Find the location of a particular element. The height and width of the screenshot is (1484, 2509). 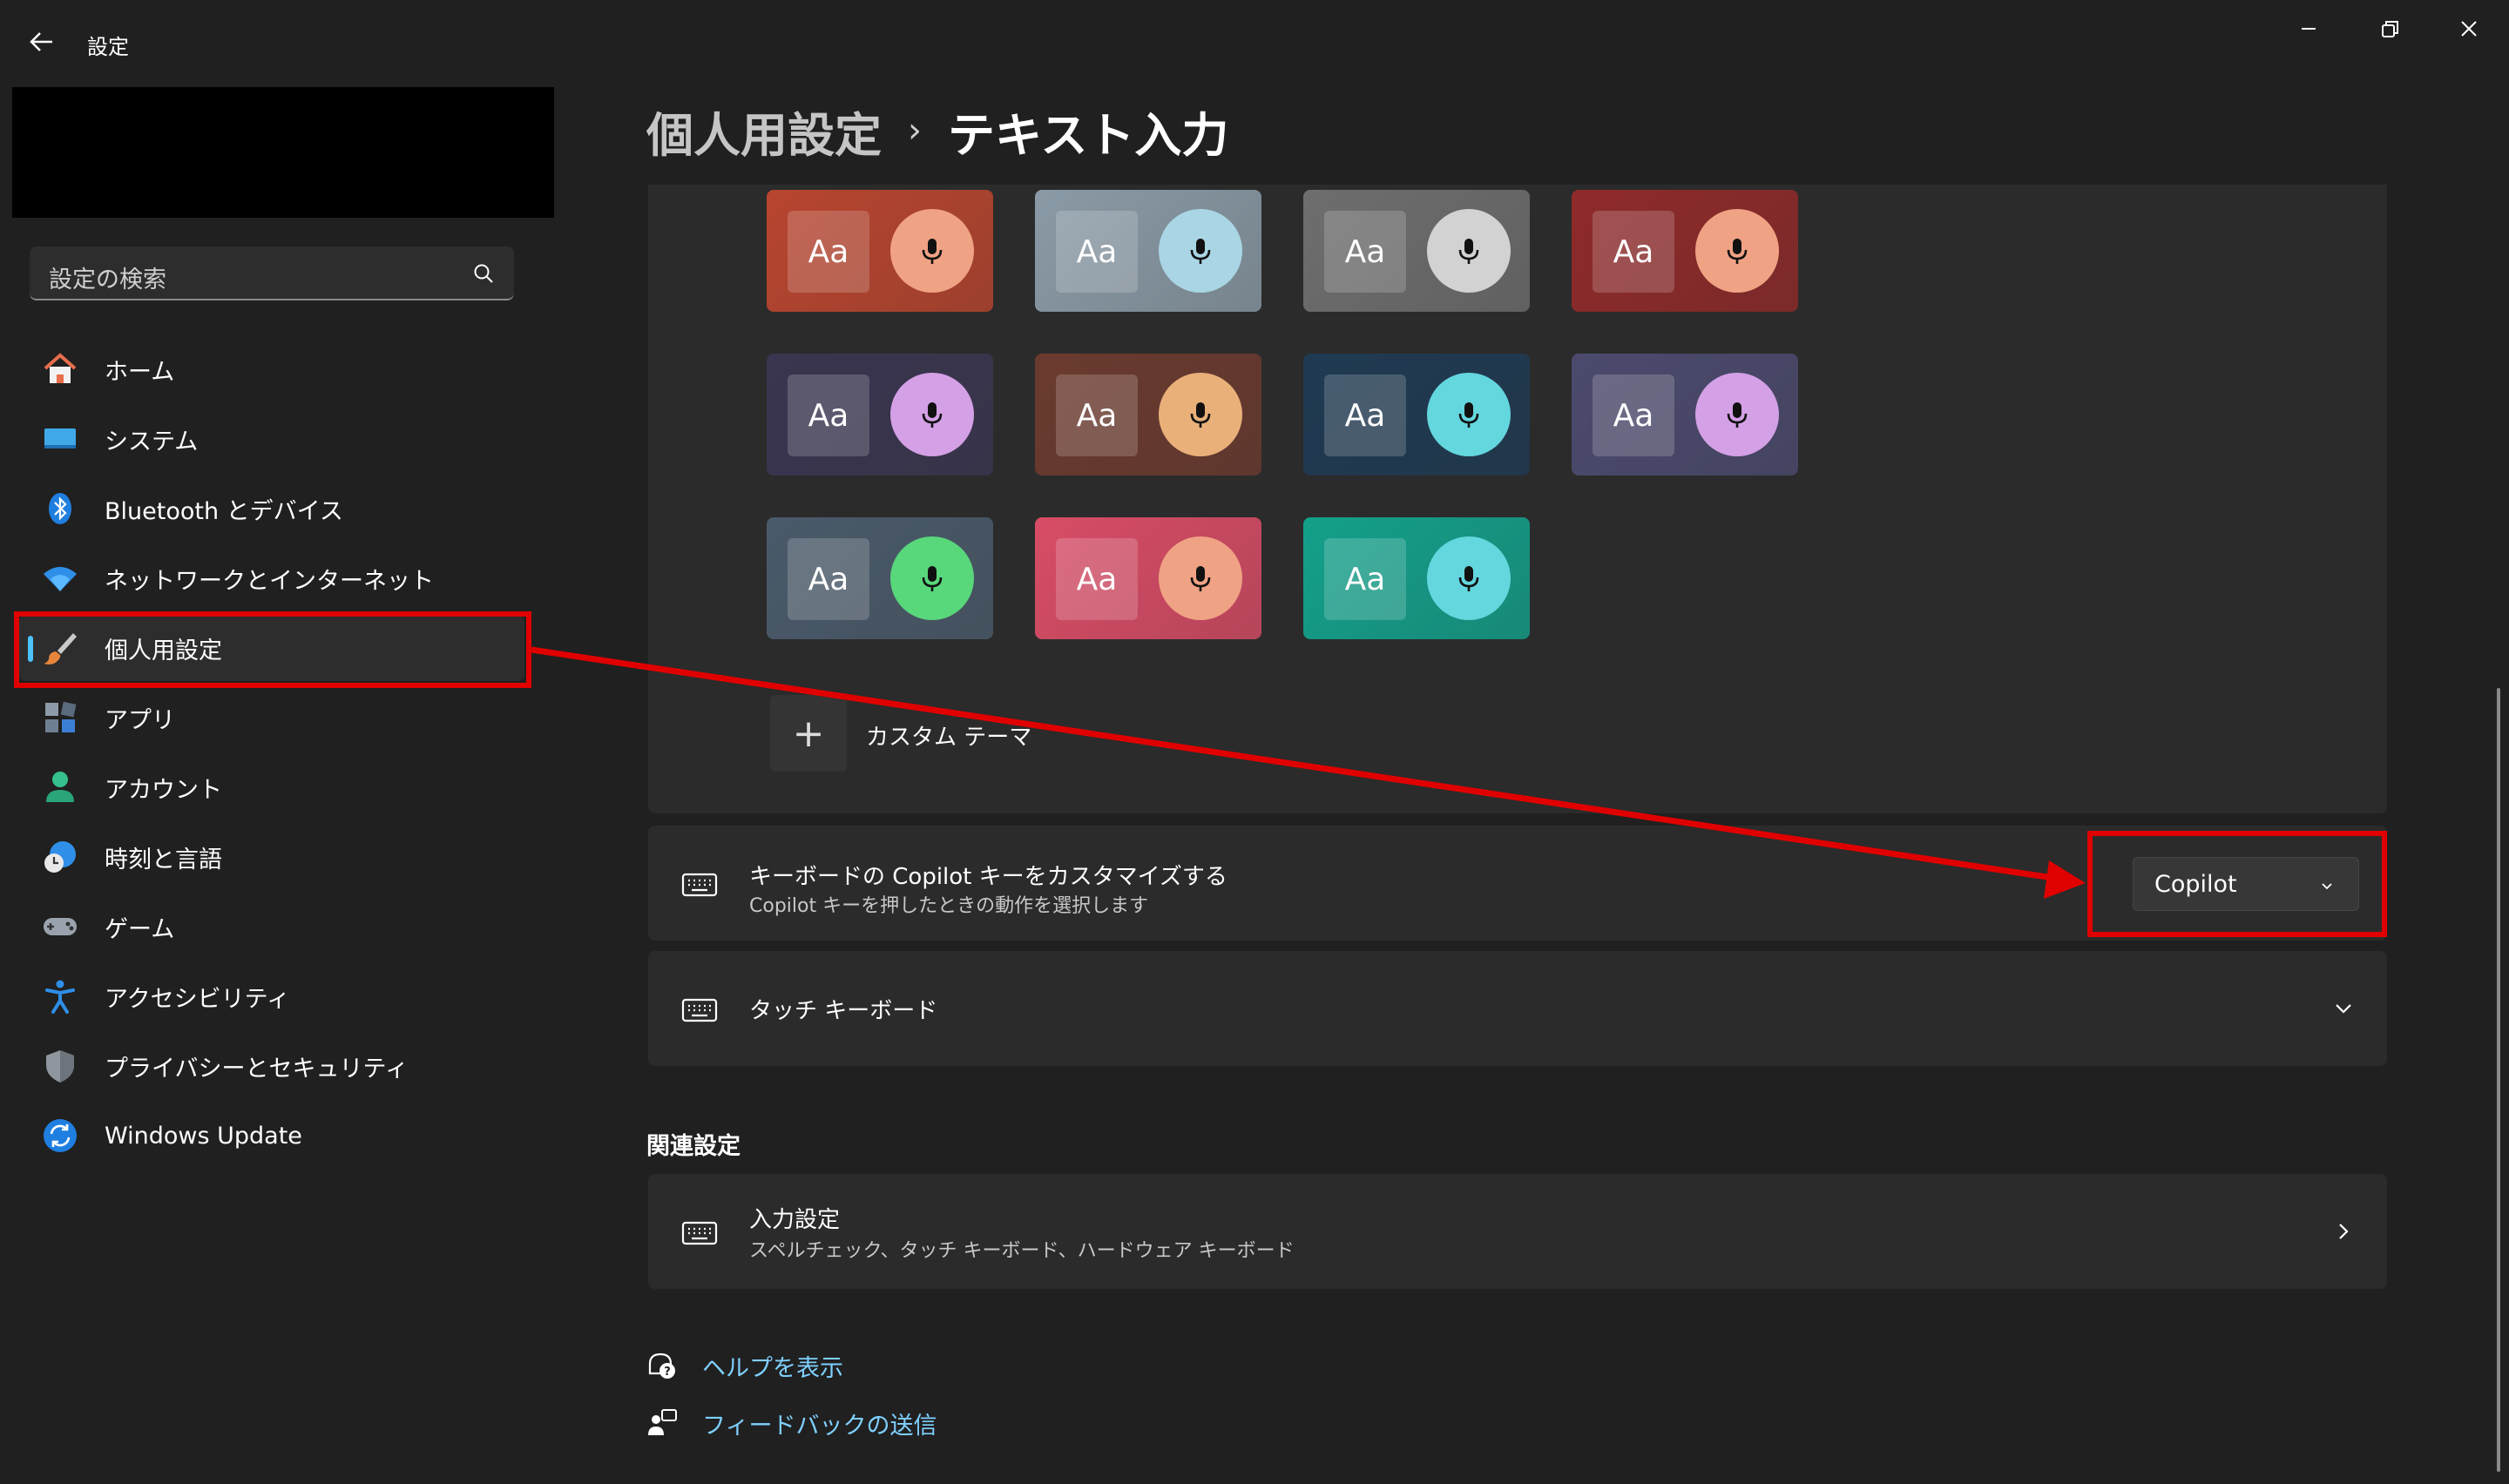

sidebar-item-gaming: ゲーム is located at coordinates (271, 927).